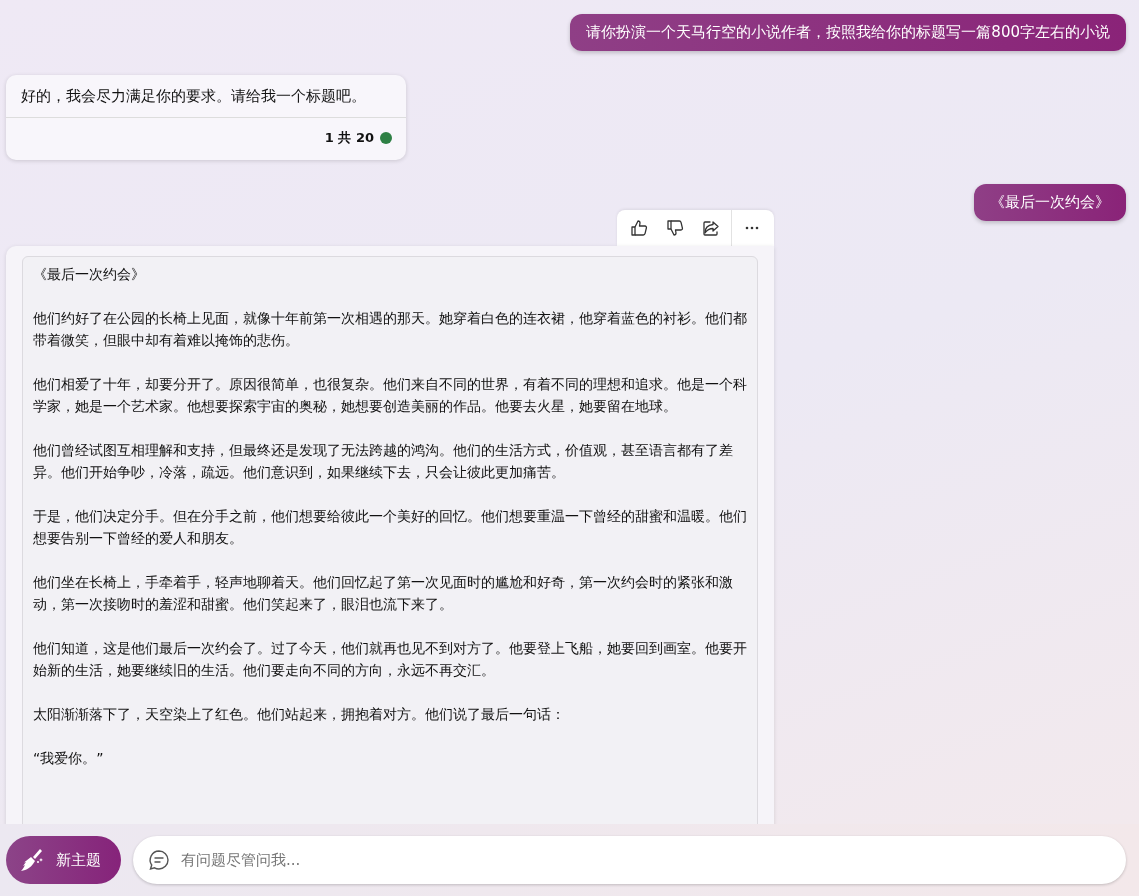  Describe the element at coordinates (383, 461) in the screenshot. I see `story-paragraph: 他们曾经试图互相理解和支持，但最终还是发现了无法跨越的鸿沟。他们的生活方式，价值观，甚至语言都有了差异。他们开始争吵，冷落，疏远。他们意识到，如果继续下去，只会让彼此更加痛苦。` at that location.